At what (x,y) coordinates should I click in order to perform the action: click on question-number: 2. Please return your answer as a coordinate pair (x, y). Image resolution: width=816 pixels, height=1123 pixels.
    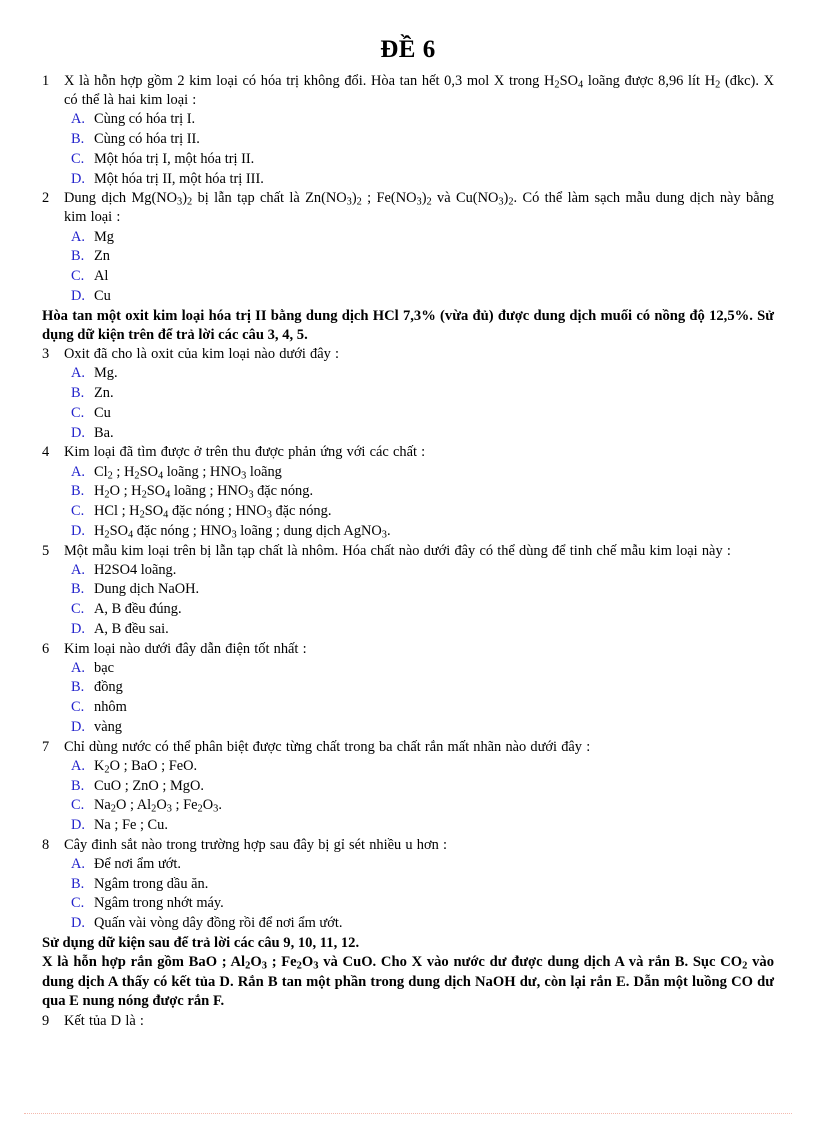
    Looking at the image, I should click on (46, 198).